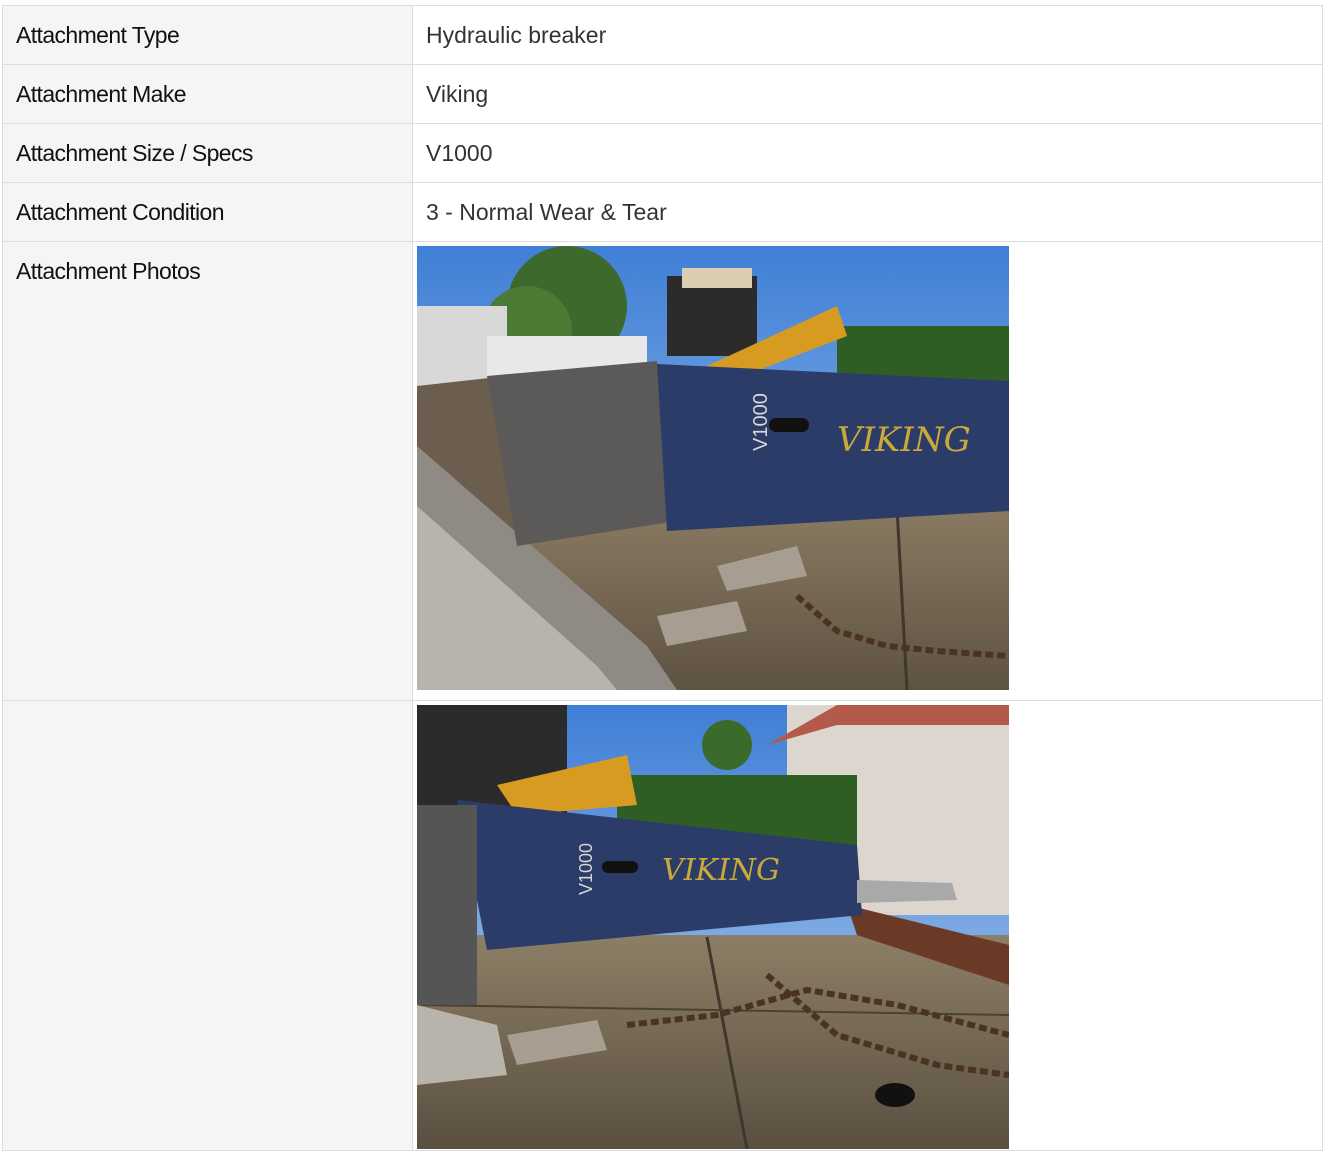  What do you see at coordinates (867, 35) in the screenshot?
I see `attachment-type-value: Hydraulic breaker` at bounding box center [867, 35].